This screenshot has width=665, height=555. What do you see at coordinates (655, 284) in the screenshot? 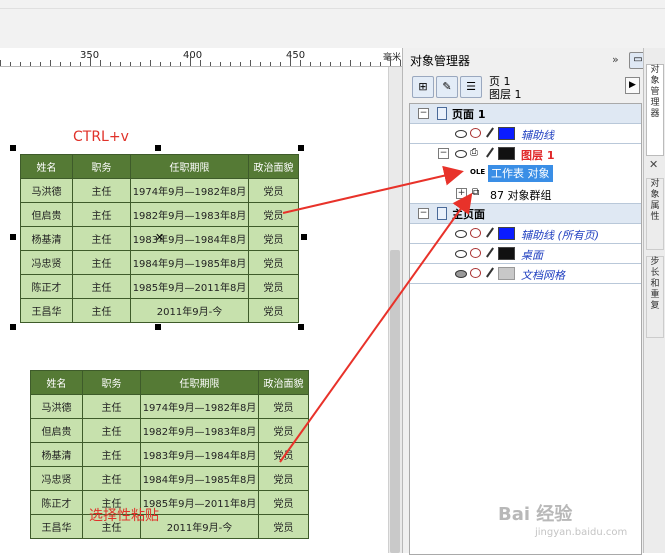
I see `tab-label: 步长和重复` at bounding box center [655, 284].